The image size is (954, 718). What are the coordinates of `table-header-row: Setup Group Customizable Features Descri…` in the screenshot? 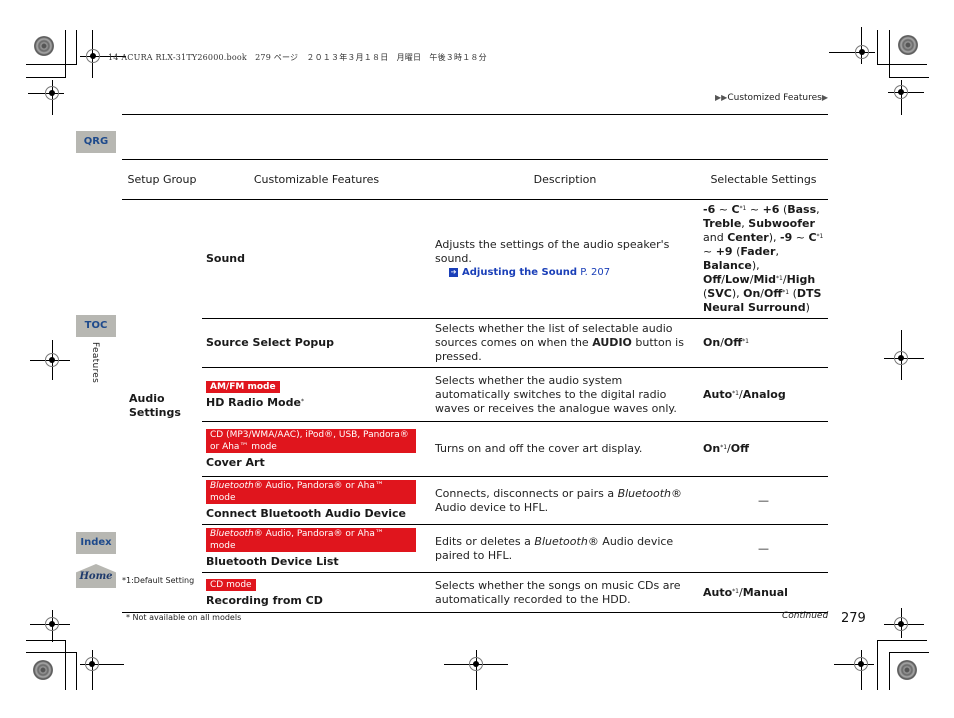 It's located at (475, 179).